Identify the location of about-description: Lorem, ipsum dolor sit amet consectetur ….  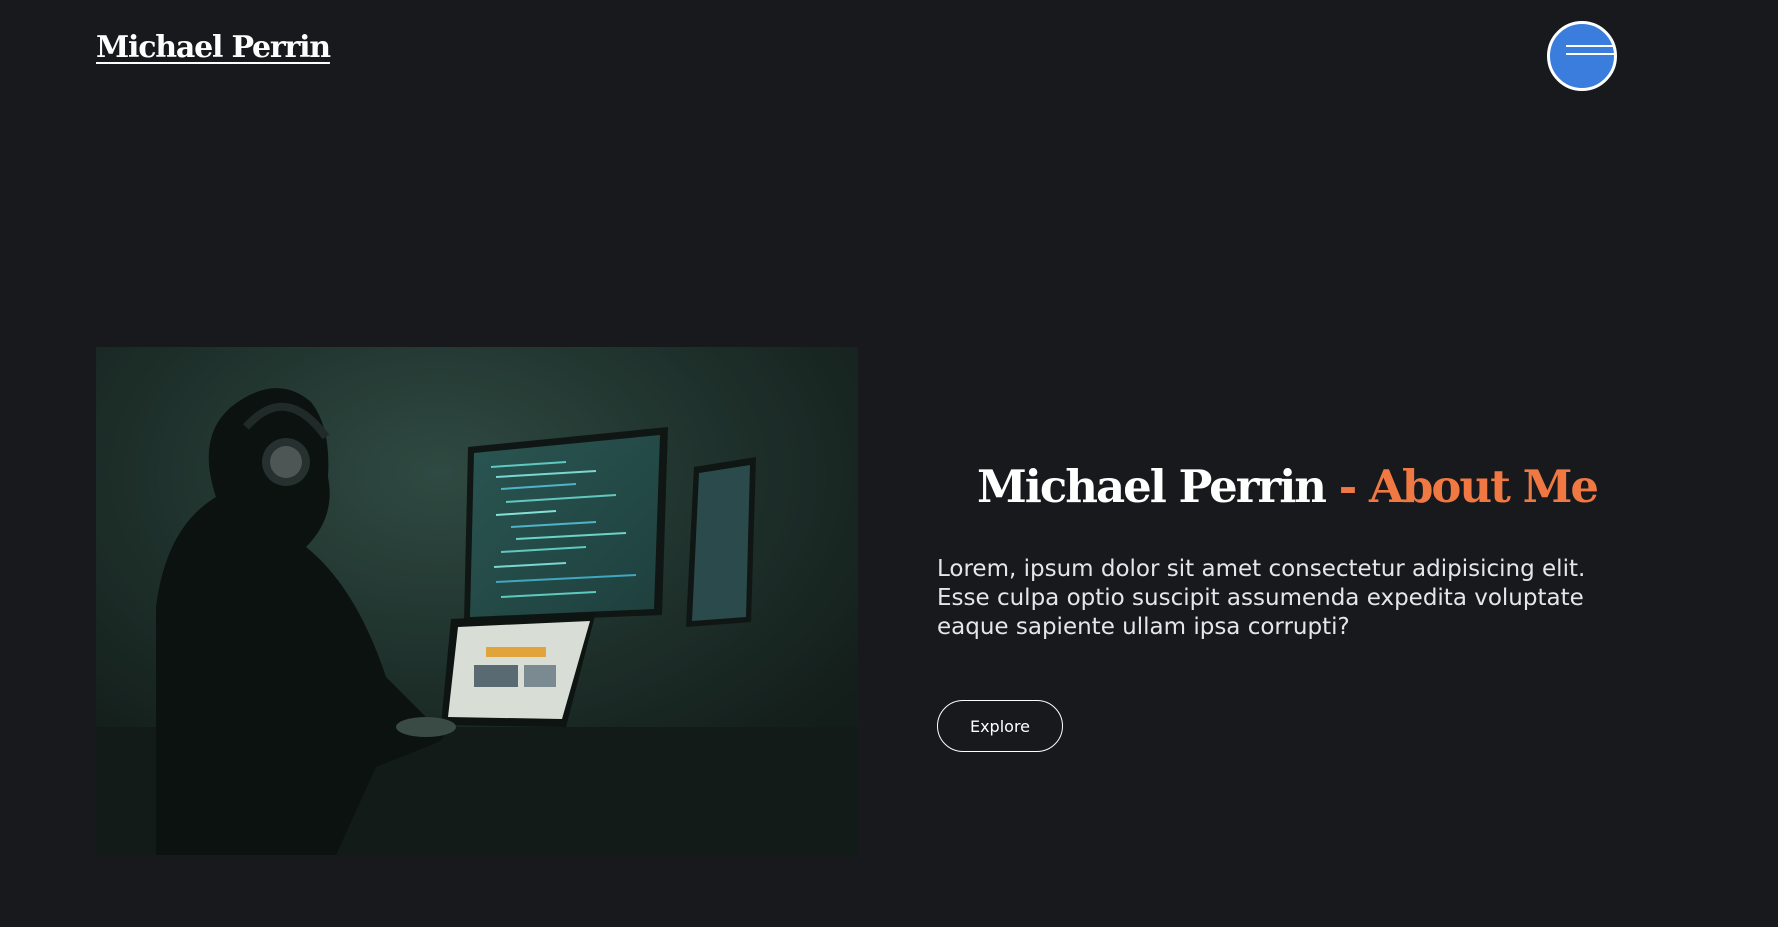
(1261, 598).